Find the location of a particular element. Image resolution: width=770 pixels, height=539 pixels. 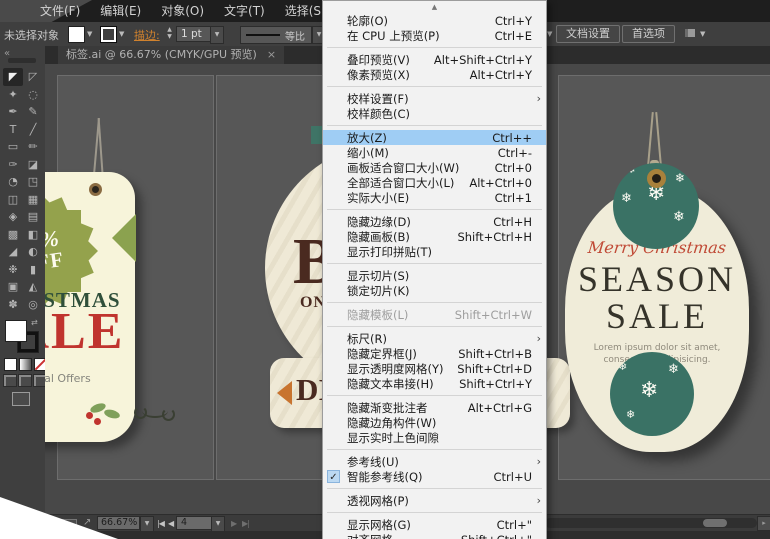

screen-mode-button is located at coordinates (21, 399).